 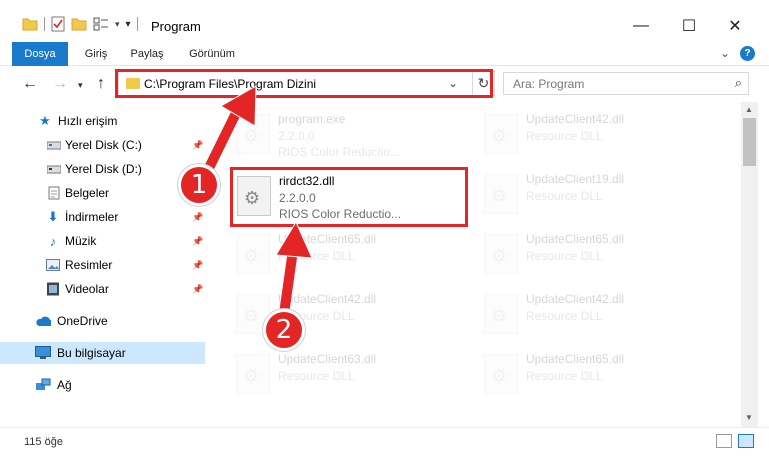 What do you see at coordinates (43, 442) in the screenshot?
I see `item-count: 115 öğe` at bounding box center [43, 442].